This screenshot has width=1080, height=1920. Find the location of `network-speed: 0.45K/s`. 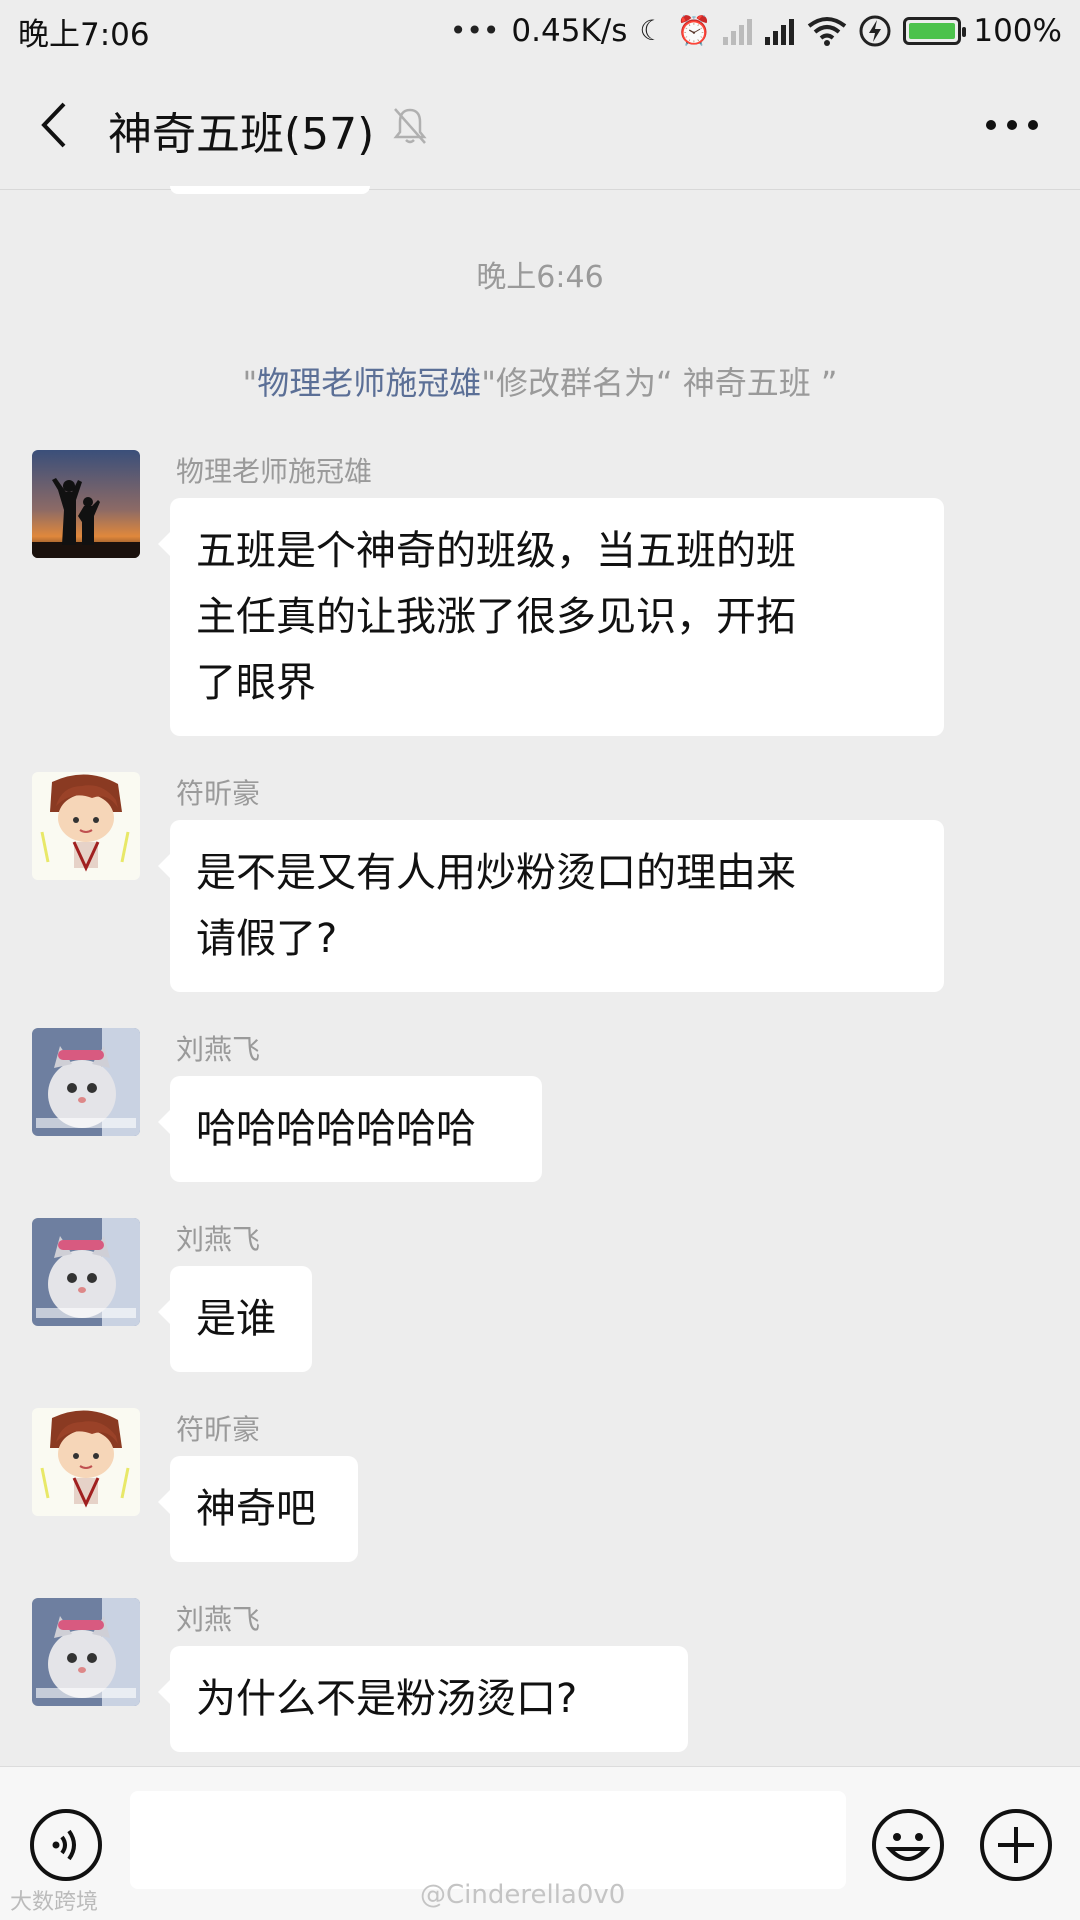

network-speed: 0.45K/s is located at coordinates (569, 31).